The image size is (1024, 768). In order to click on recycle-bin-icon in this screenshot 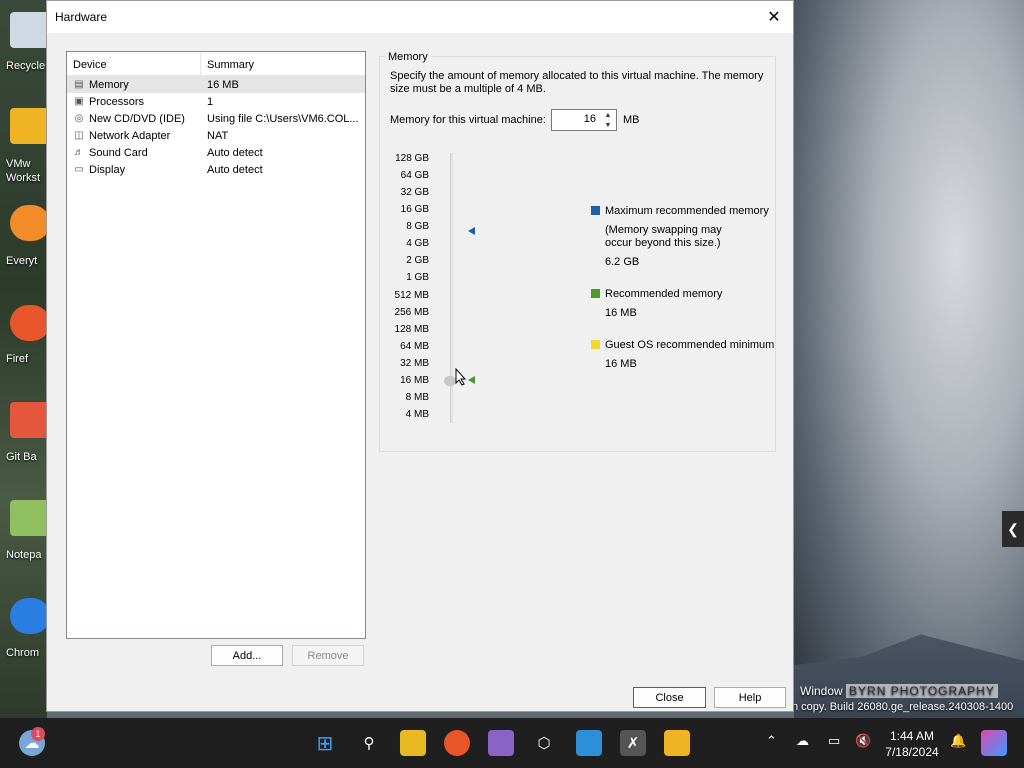, I will do `click(30, 30)`.